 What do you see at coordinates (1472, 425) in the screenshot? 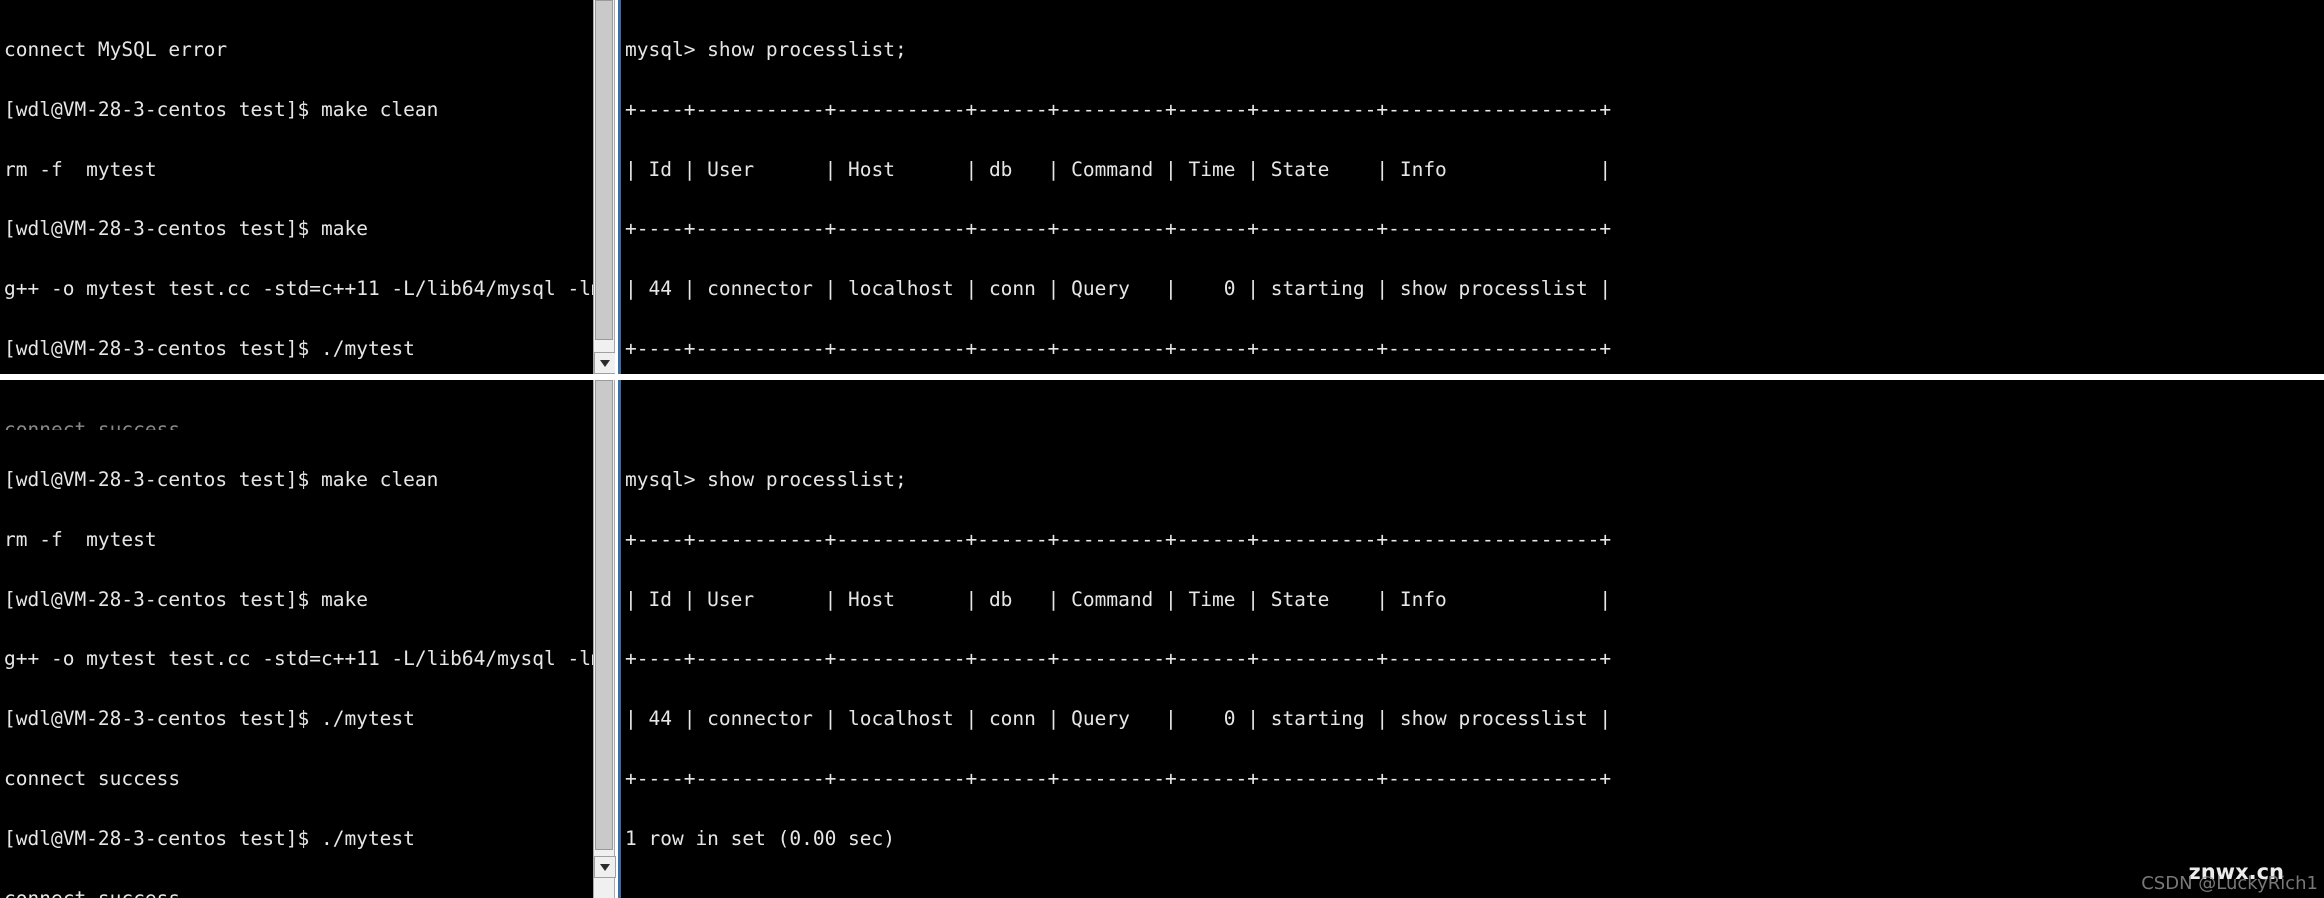
I see `mysql-spacer-line` at bounding box center [1472, 425].